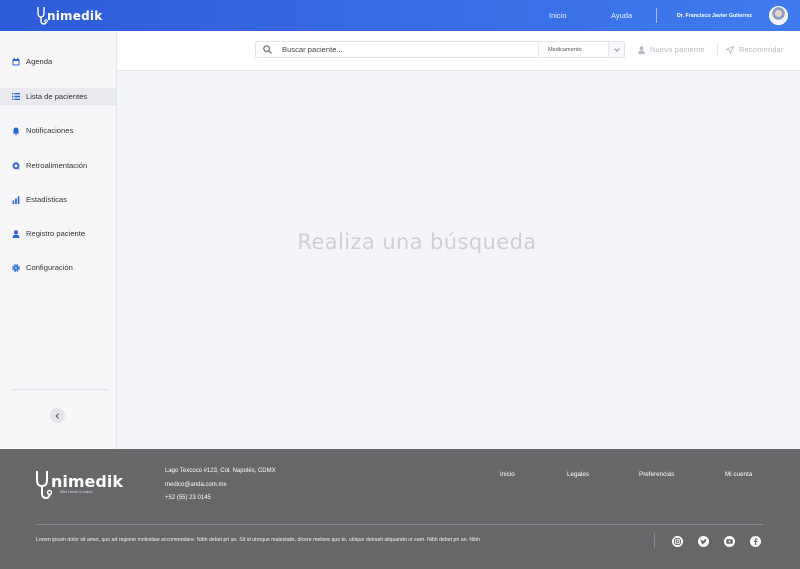  I want to click on chevron-down-icon, so click(616, 49).